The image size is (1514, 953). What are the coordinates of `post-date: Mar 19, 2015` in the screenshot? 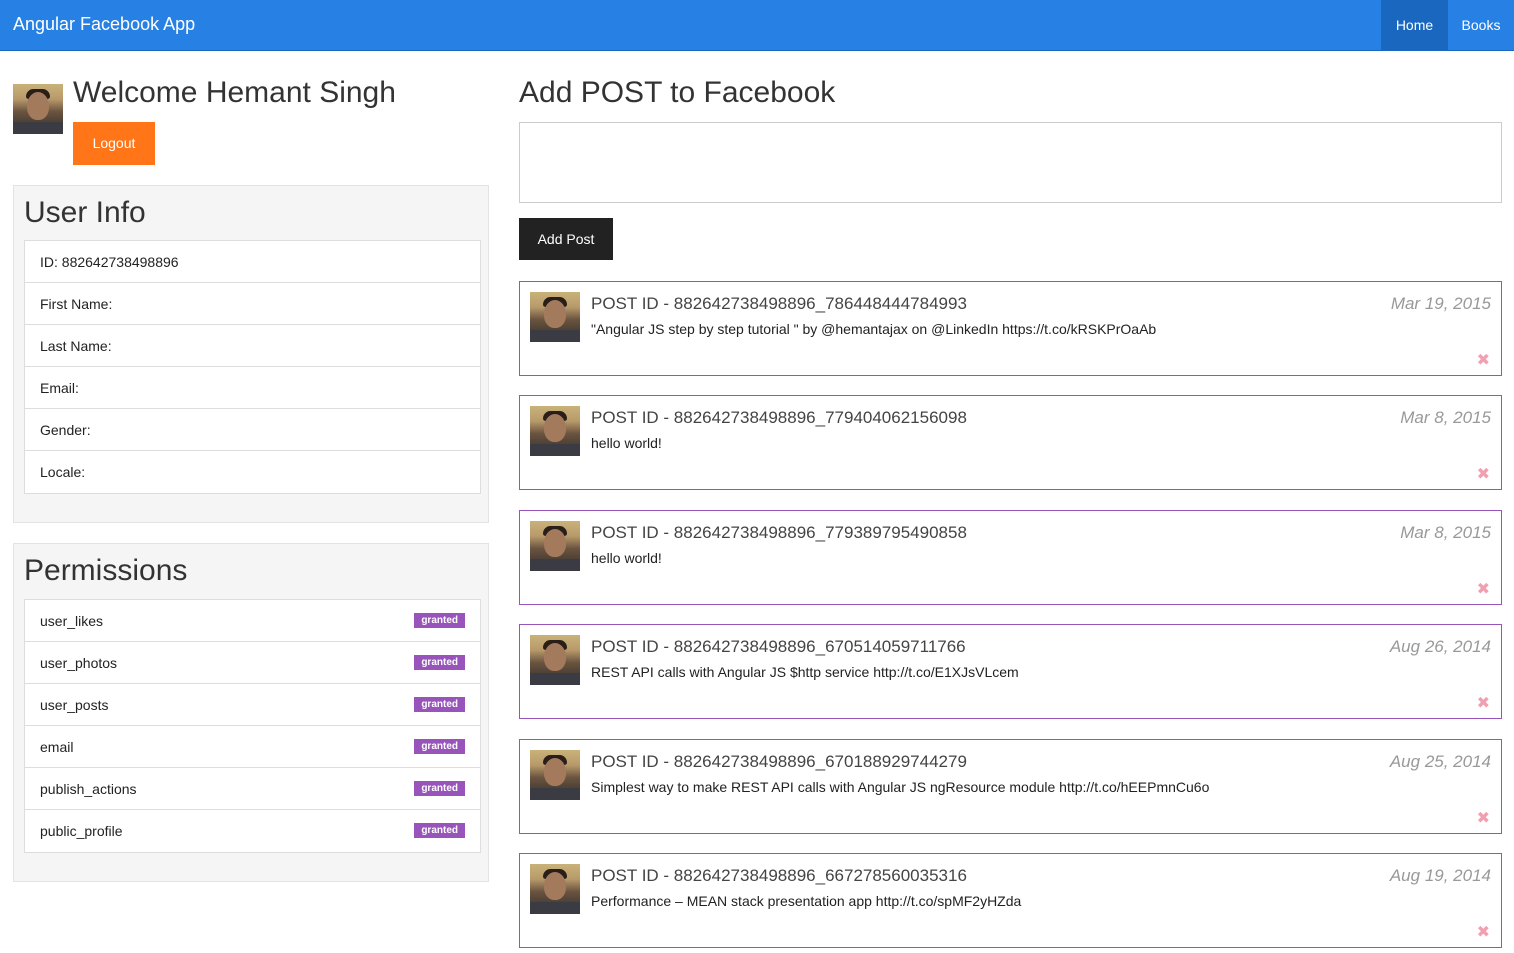 It's located at (1440, 303).